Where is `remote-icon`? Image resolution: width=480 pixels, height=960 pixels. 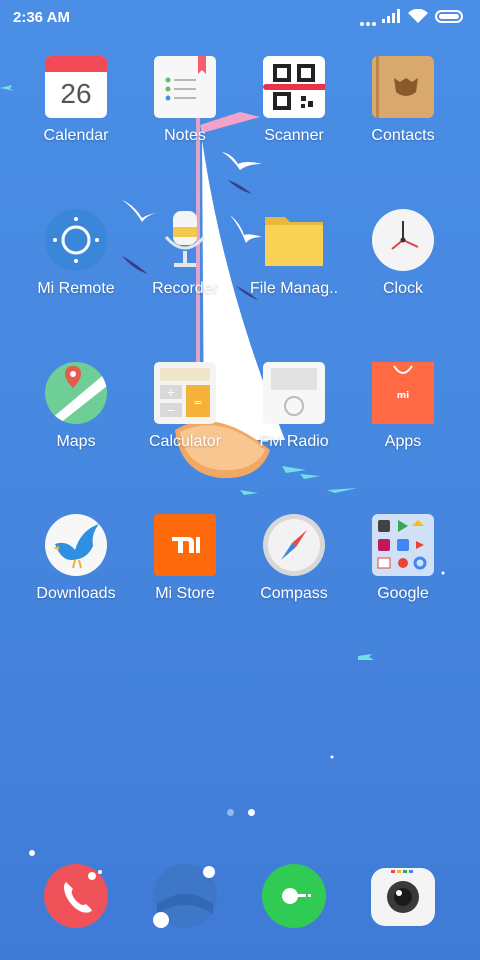
remote-icon is located at coordinates (76, 240).